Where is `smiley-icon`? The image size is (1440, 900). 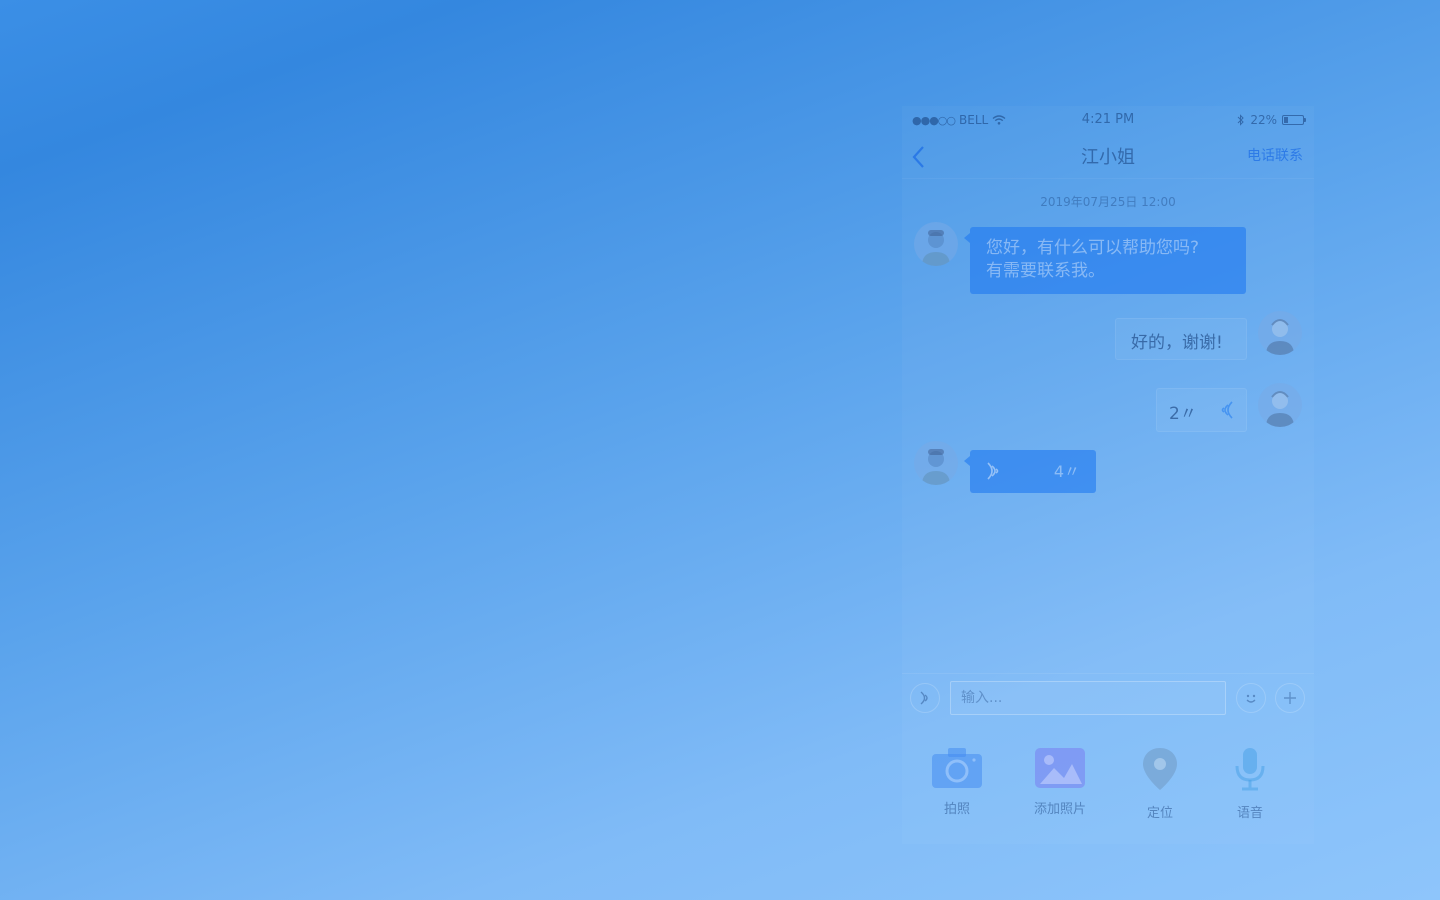
smiley-icon is located at coordinates (1251, 698).